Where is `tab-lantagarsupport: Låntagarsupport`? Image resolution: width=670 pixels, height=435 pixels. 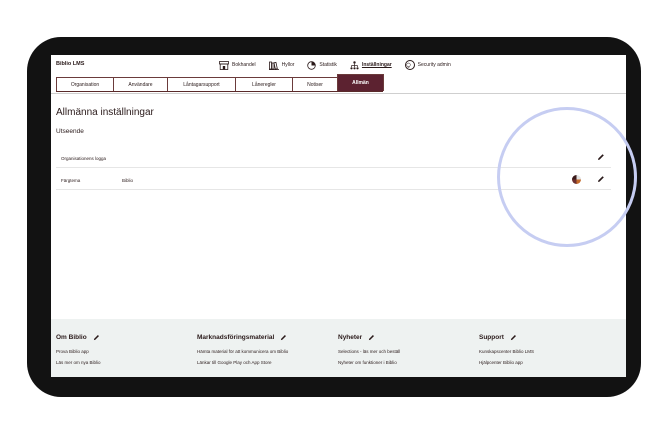 tab-lantagarsupport: Låntagarsupport is located at coordinates (201, 84).